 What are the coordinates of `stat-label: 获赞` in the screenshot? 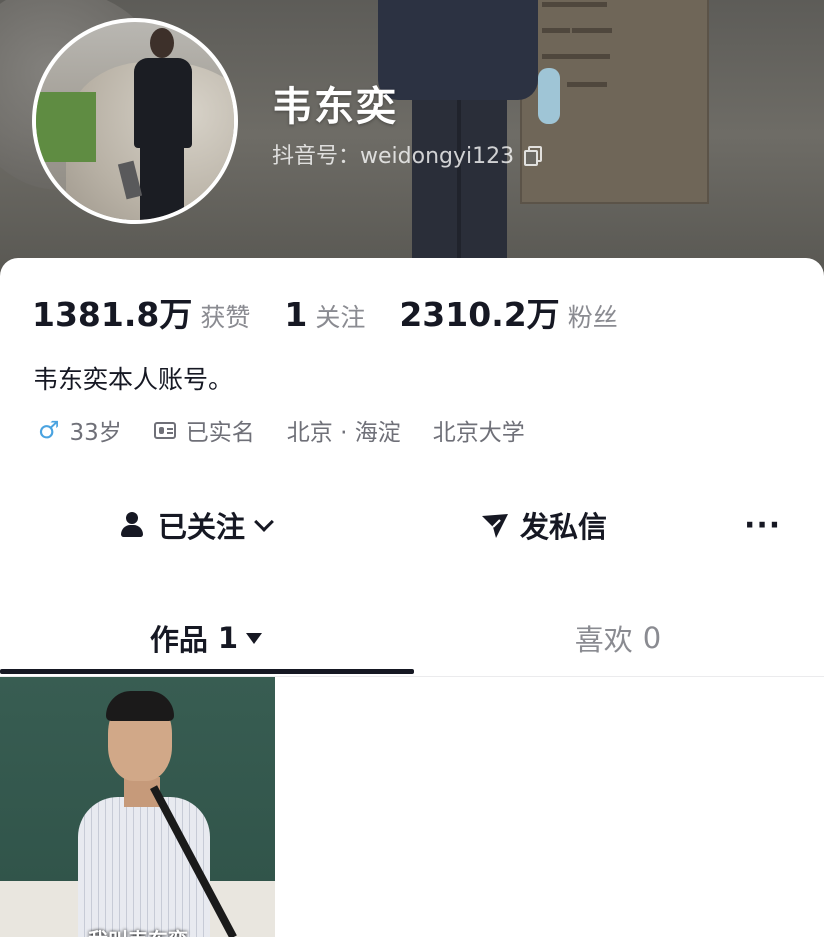 It's located at (225, 317).